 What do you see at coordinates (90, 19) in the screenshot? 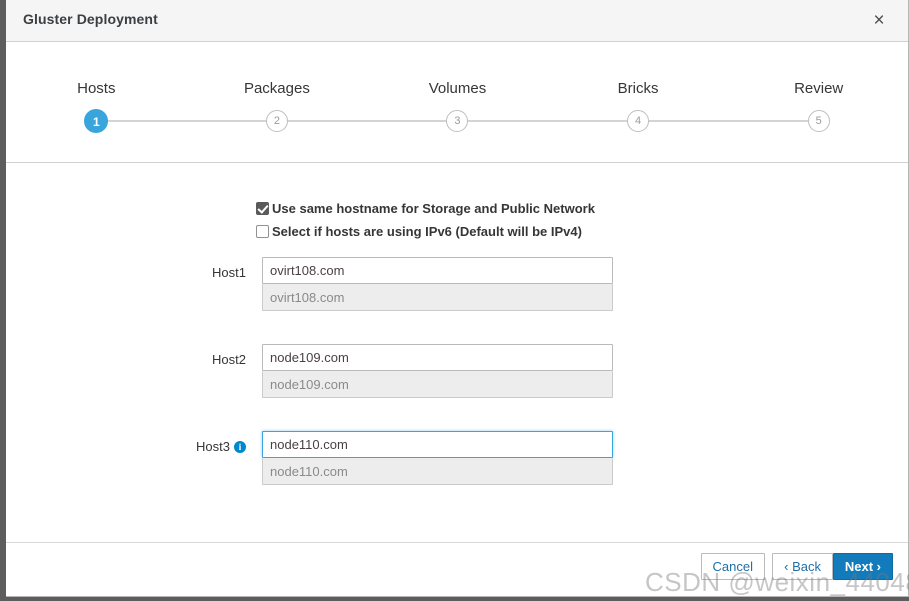
I see `dialog-title: Gluster Deployment` at bounding box center [90, 19].